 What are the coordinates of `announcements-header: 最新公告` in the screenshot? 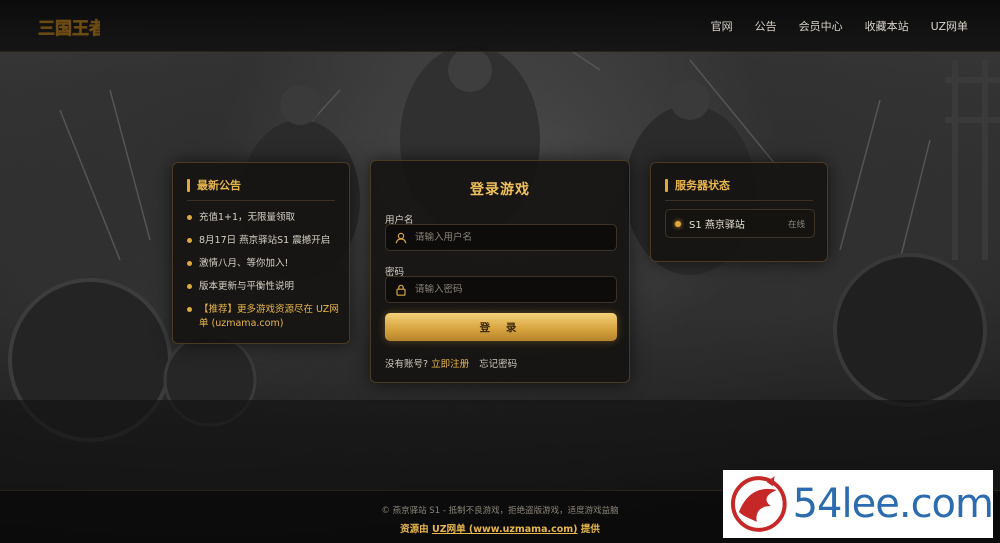 It's located at (214, 185).